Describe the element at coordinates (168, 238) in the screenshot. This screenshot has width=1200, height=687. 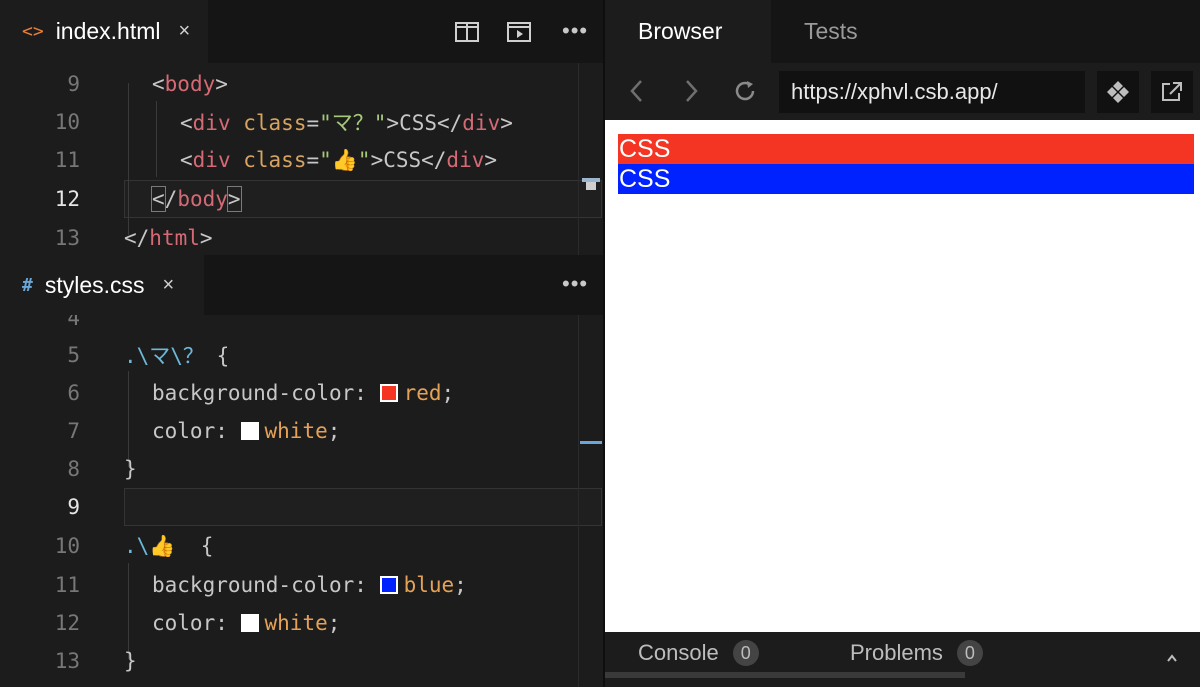
I see `code-text: </html>` at that location.